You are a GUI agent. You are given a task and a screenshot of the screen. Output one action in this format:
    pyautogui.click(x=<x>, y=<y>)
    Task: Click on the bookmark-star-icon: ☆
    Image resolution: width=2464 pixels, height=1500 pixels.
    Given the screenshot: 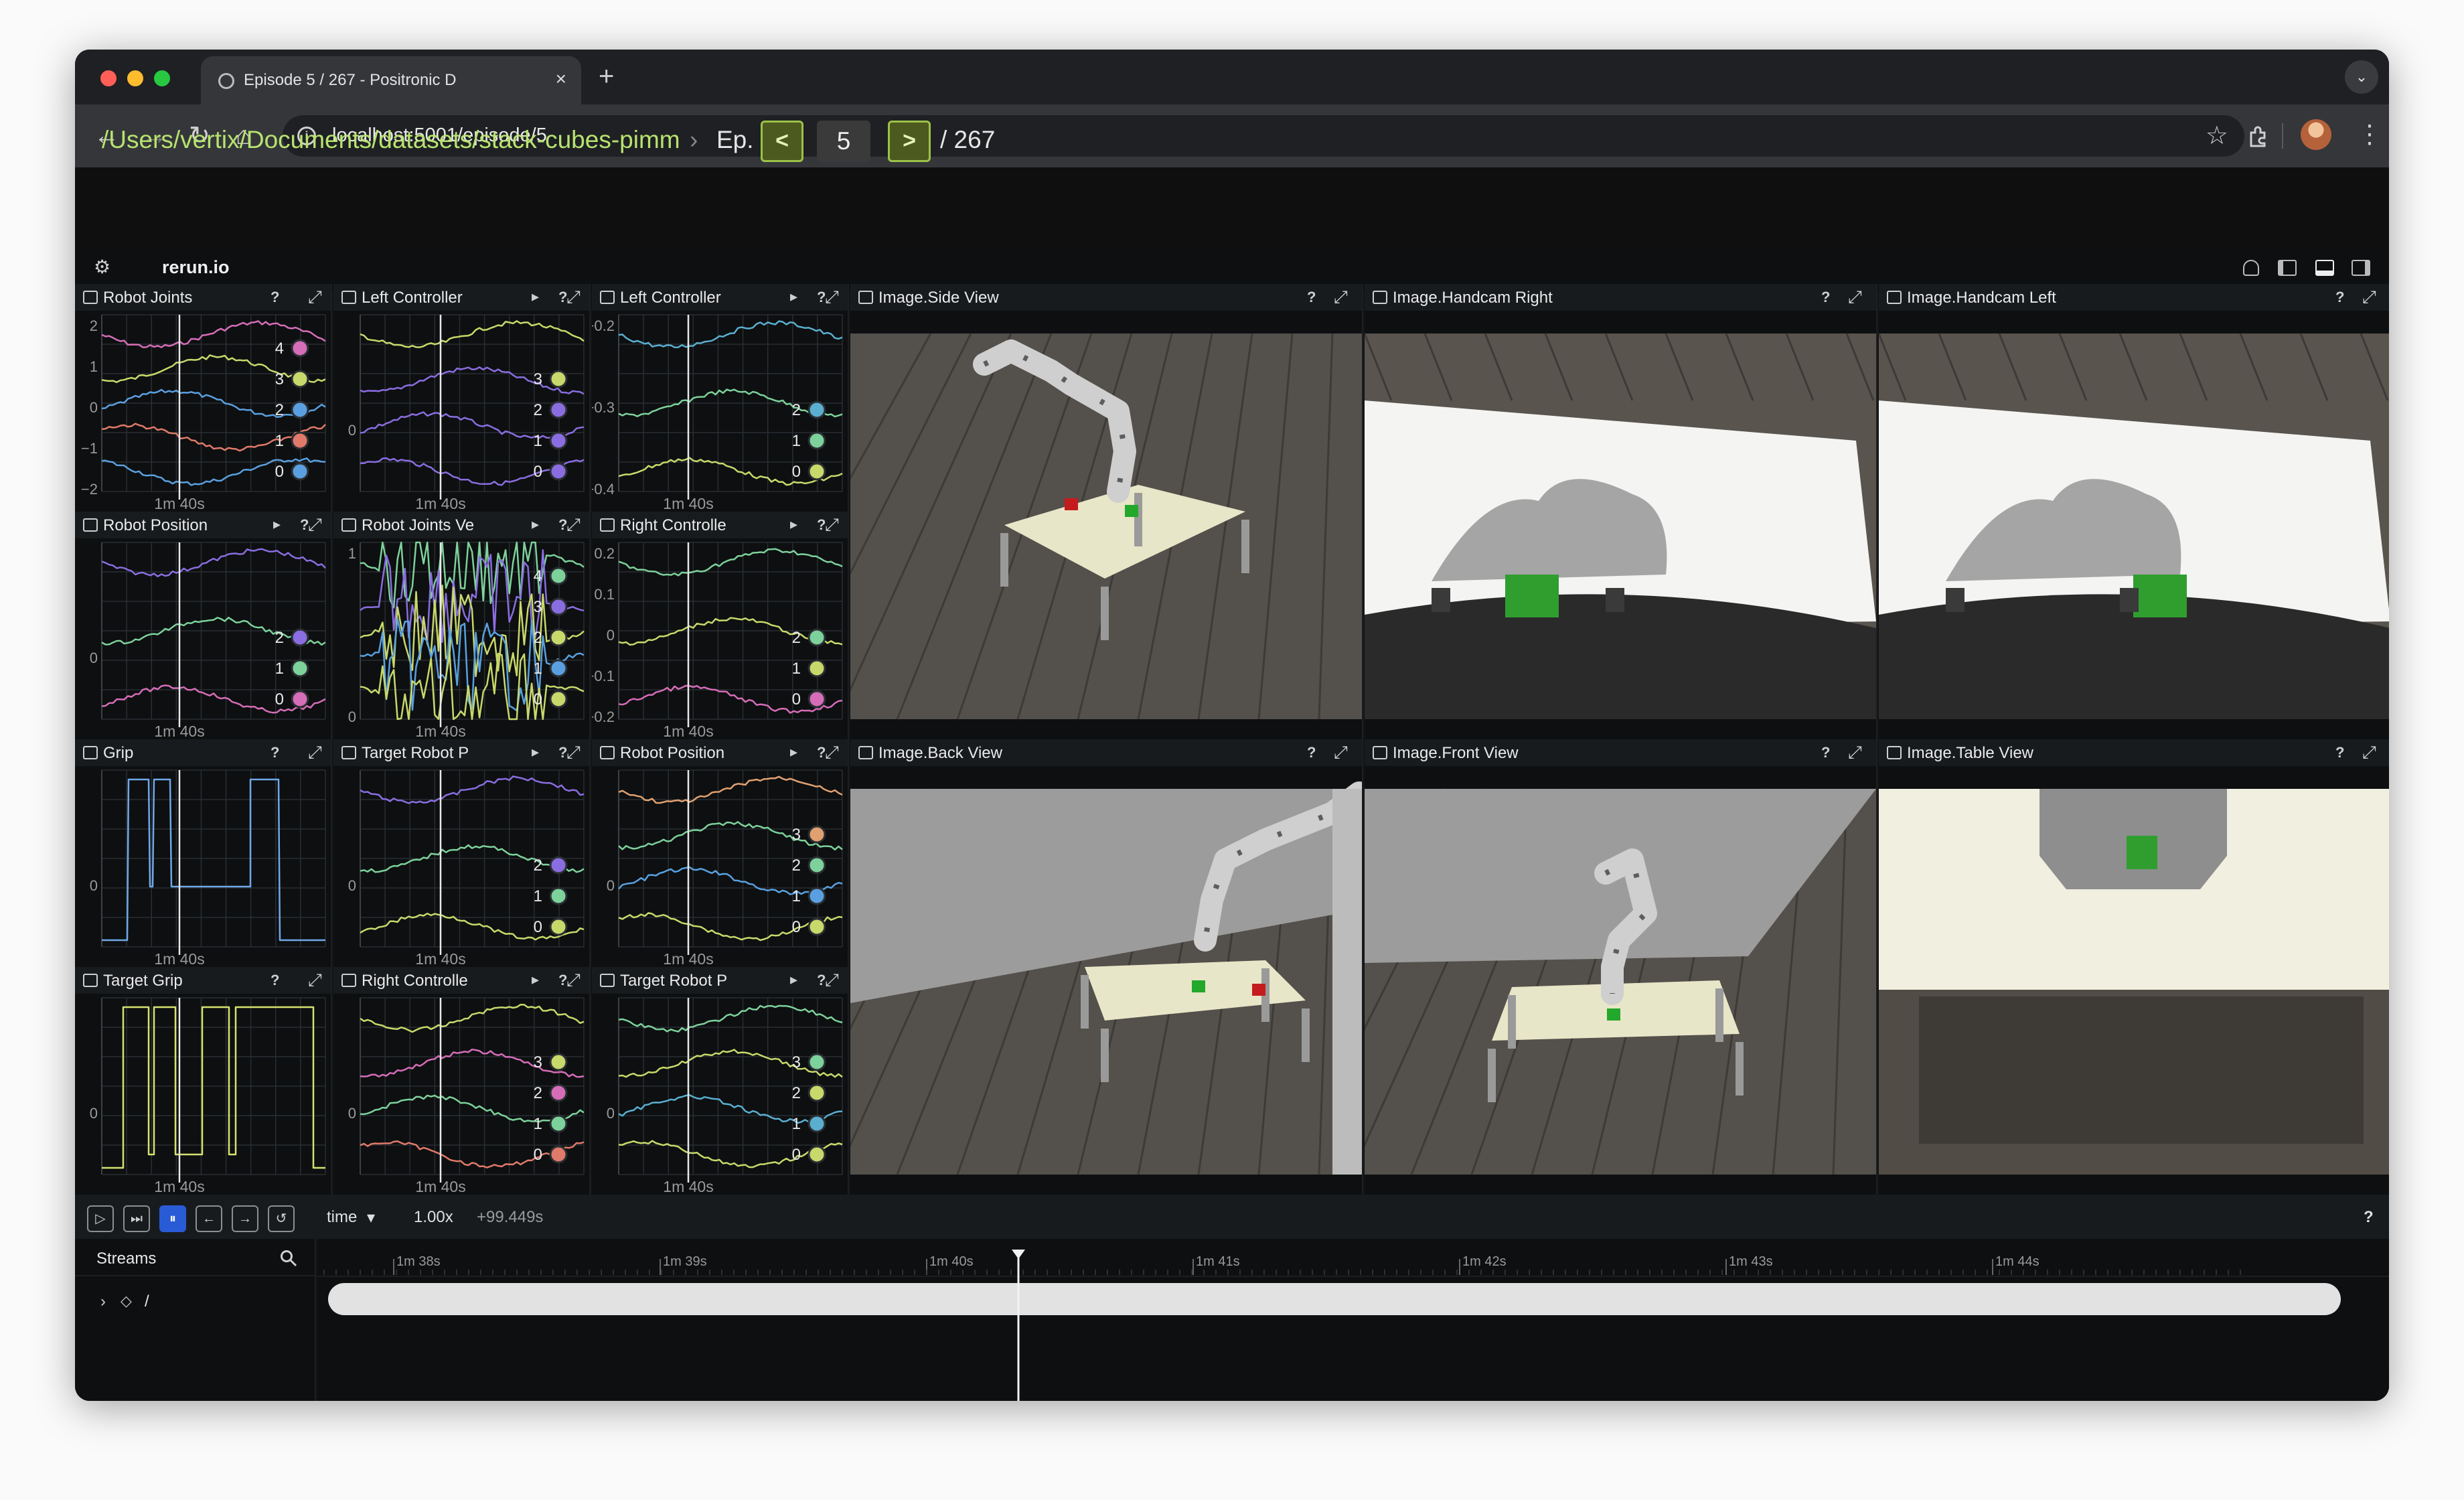 What is the action you would take?
    pyautogui.click(x=2217, y=136)
    